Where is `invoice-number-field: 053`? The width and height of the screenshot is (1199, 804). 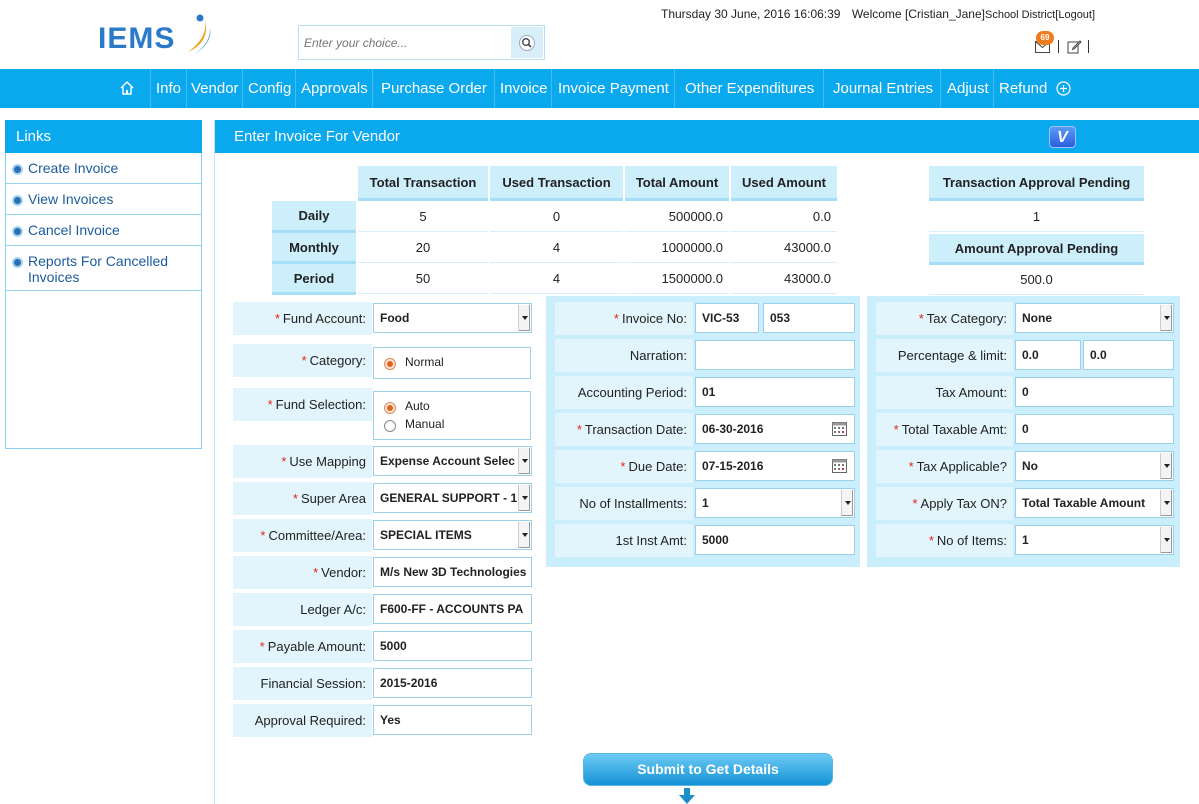
invoice-number-field: 053 is located at coordinates (809, 318).